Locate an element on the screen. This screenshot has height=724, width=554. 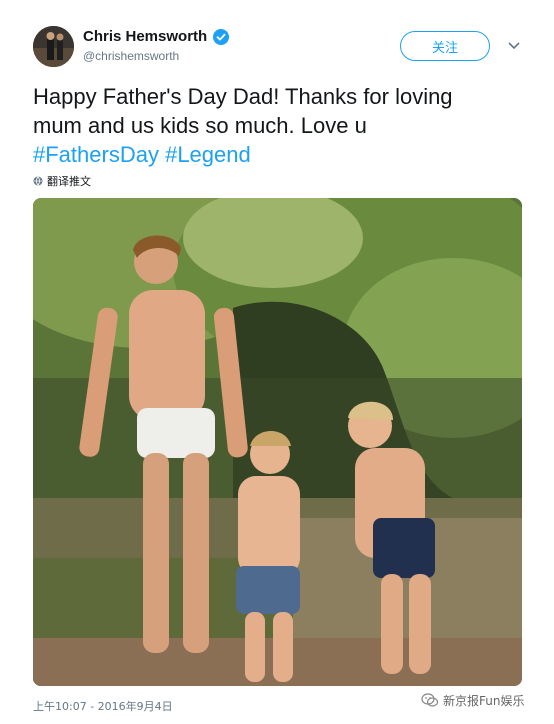
watermark-text: 新京报Fun娱乐 is located at coordinates (484, 700).